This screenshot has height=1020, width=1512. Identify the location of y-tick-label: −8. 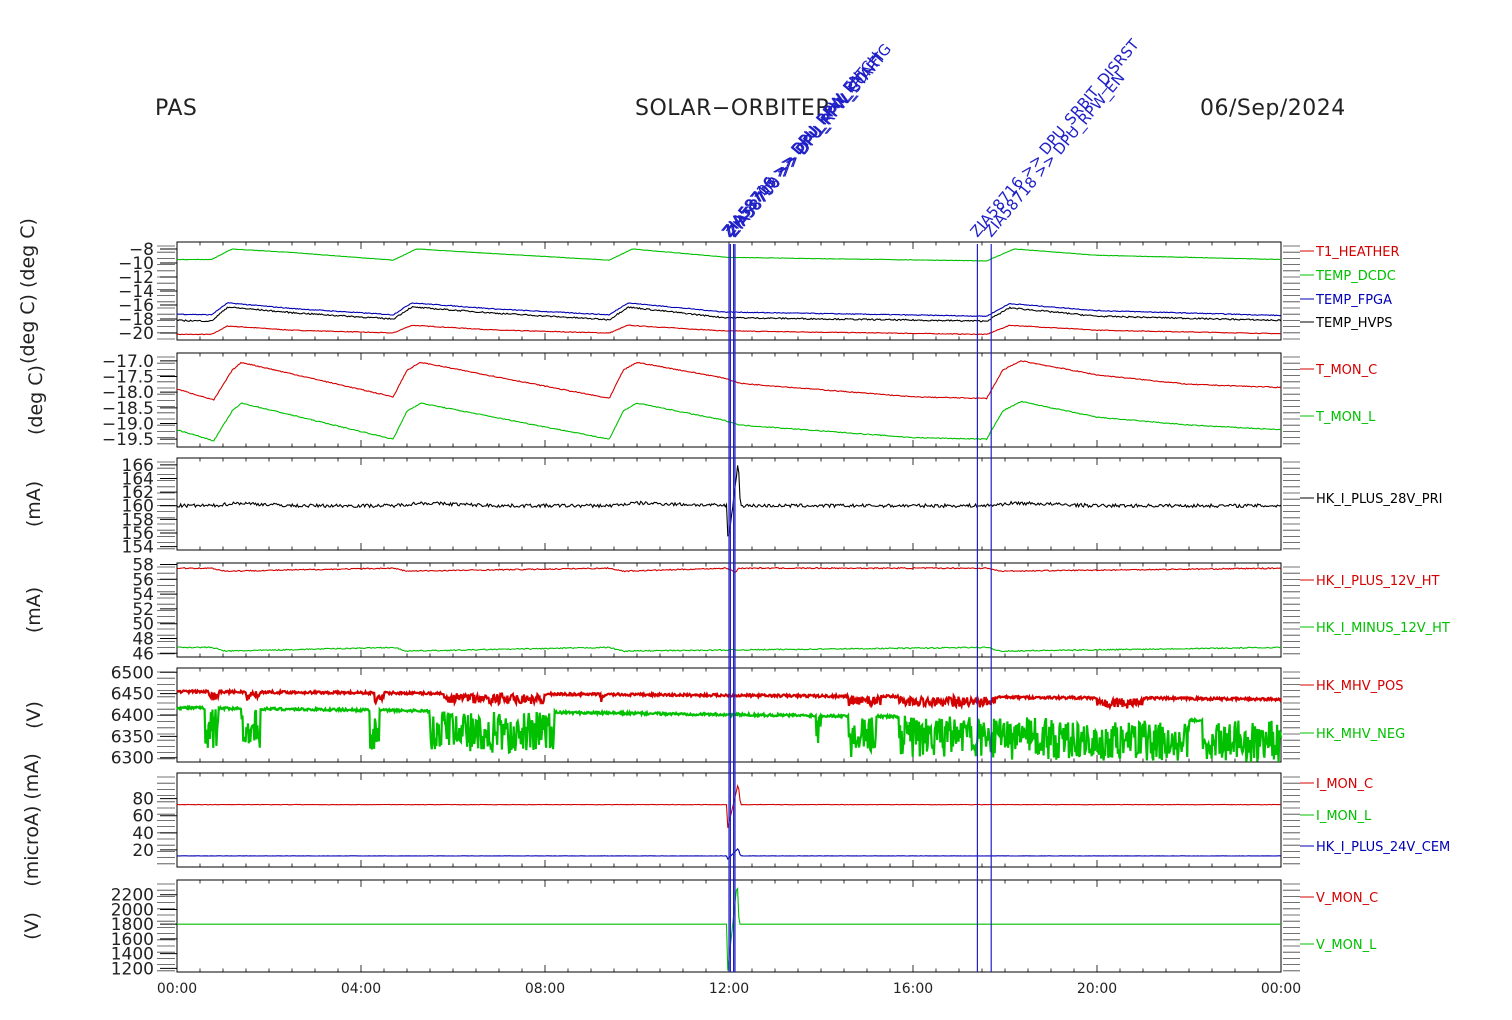
(141, 250).